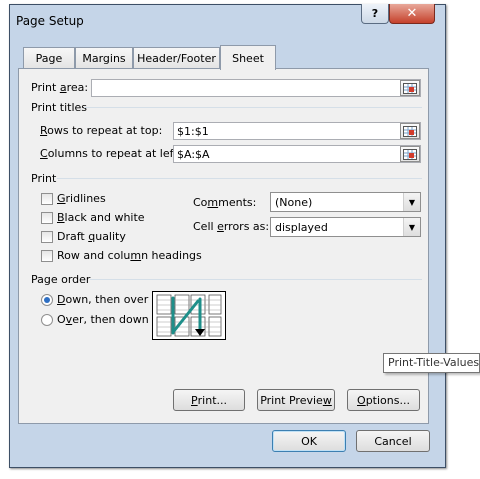  I want to click on tab-margins: Margins, so click(104, 58).